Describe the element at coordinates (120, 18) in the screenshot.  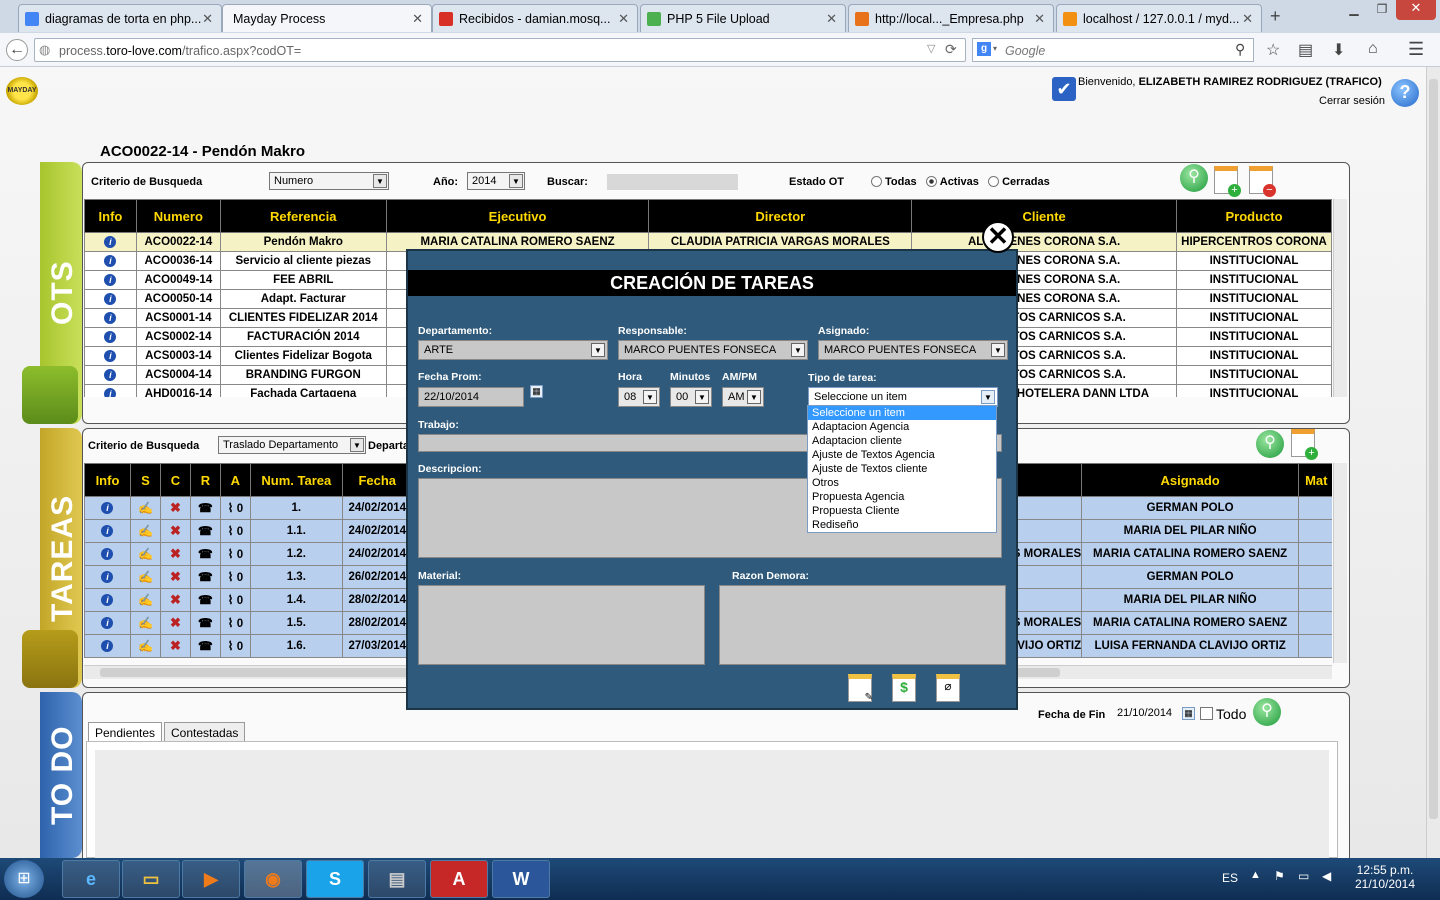
I see `browser-tab: diagramas de torta en php... ✕` at that location.